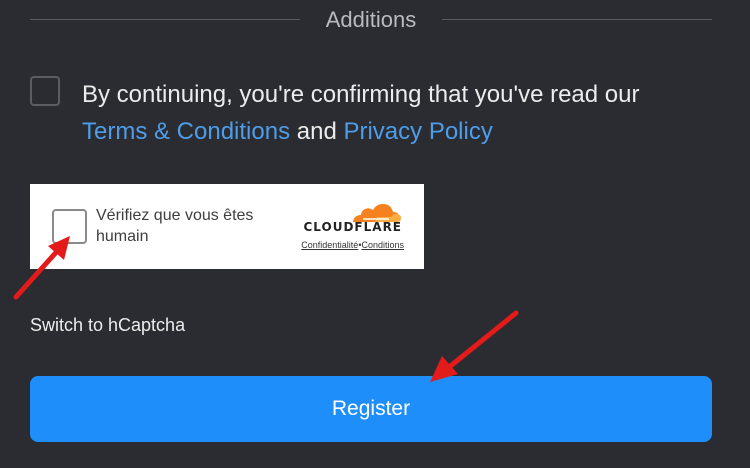 The image size is (750, 468). What do you see at coordinates (316, 131) in the screenshot?
I see `consent-joiner: and` at bounding box center [316, 131].